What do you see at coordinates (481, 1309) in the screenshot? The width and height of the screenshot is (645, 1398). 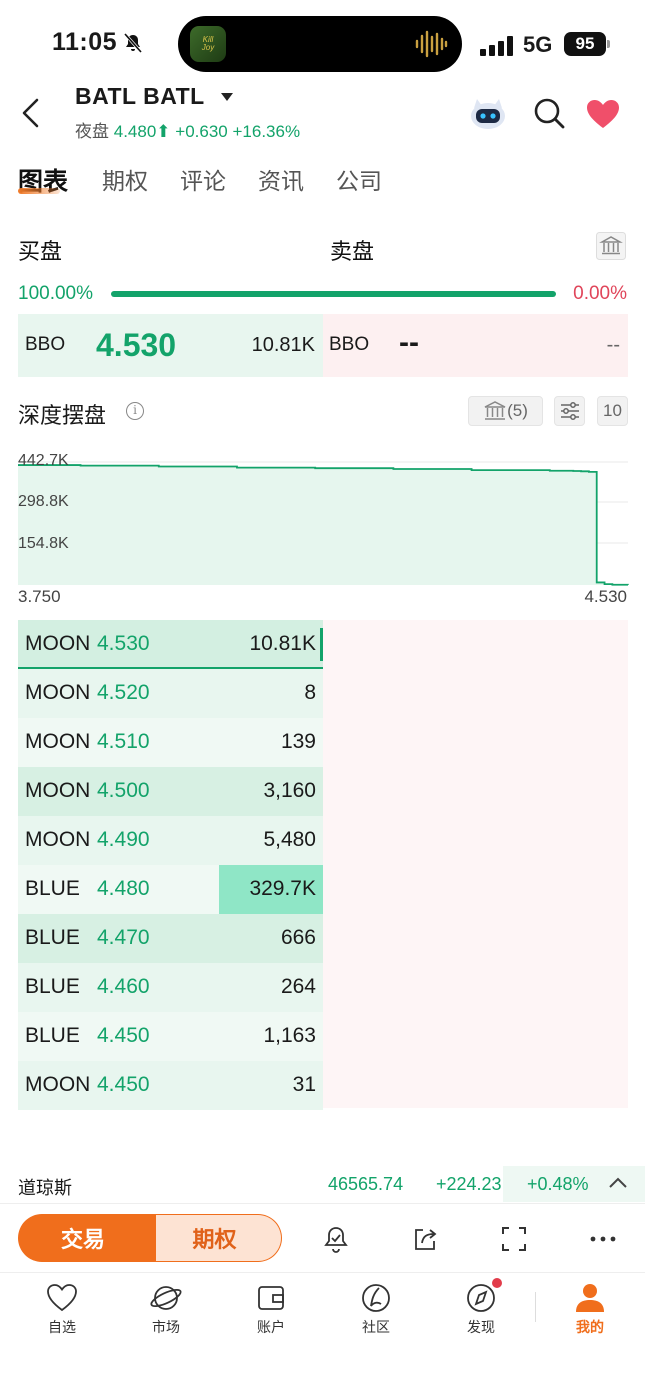 I see `nav-discover: 发现` at bounding box center [481, 1309].